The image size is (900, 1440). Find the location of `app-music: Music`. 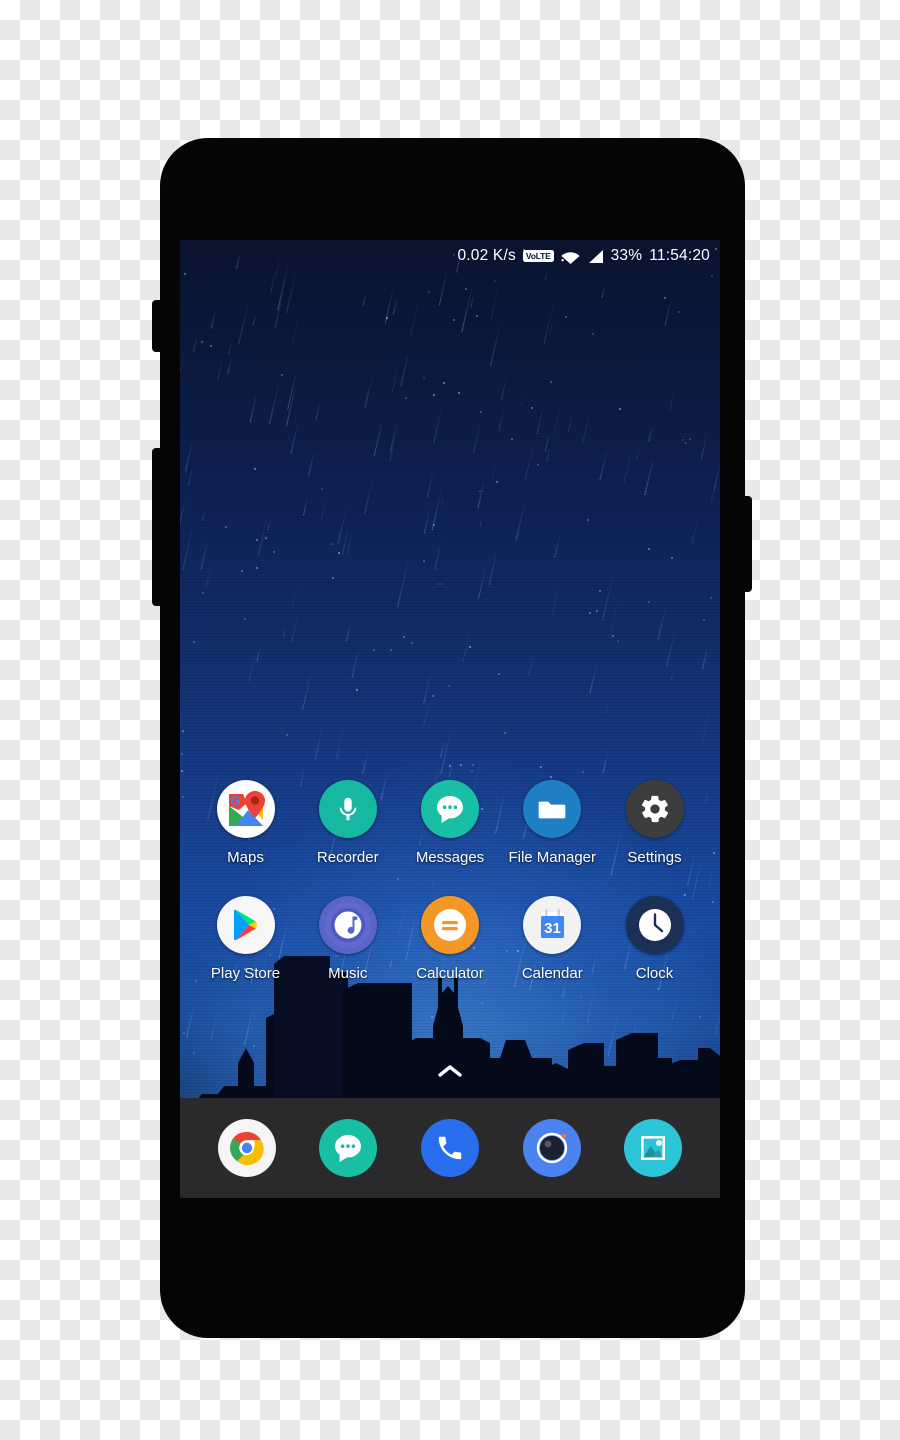

app-music: Music is located at coordinates (347, 939).